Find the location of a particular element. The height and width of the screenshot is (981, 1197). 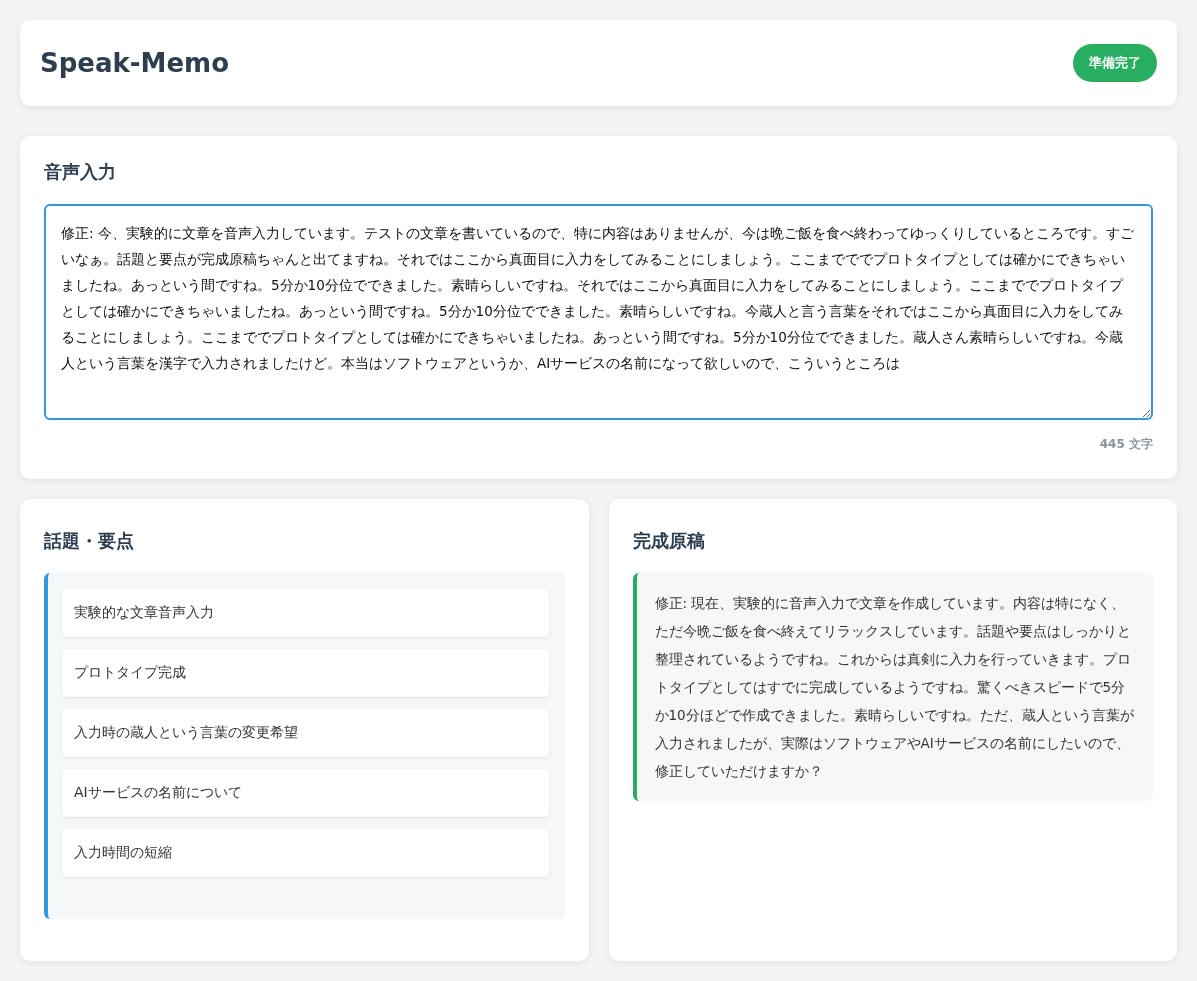

status-badge: 準備完了 is located at coordinates (1115, 63).